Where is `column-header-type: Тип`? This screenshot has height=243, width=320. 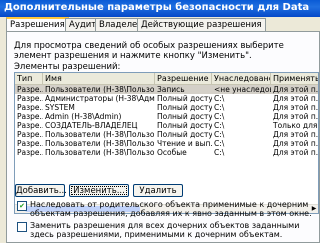 column-header-type: Тип is located at coordinates (29, 78).